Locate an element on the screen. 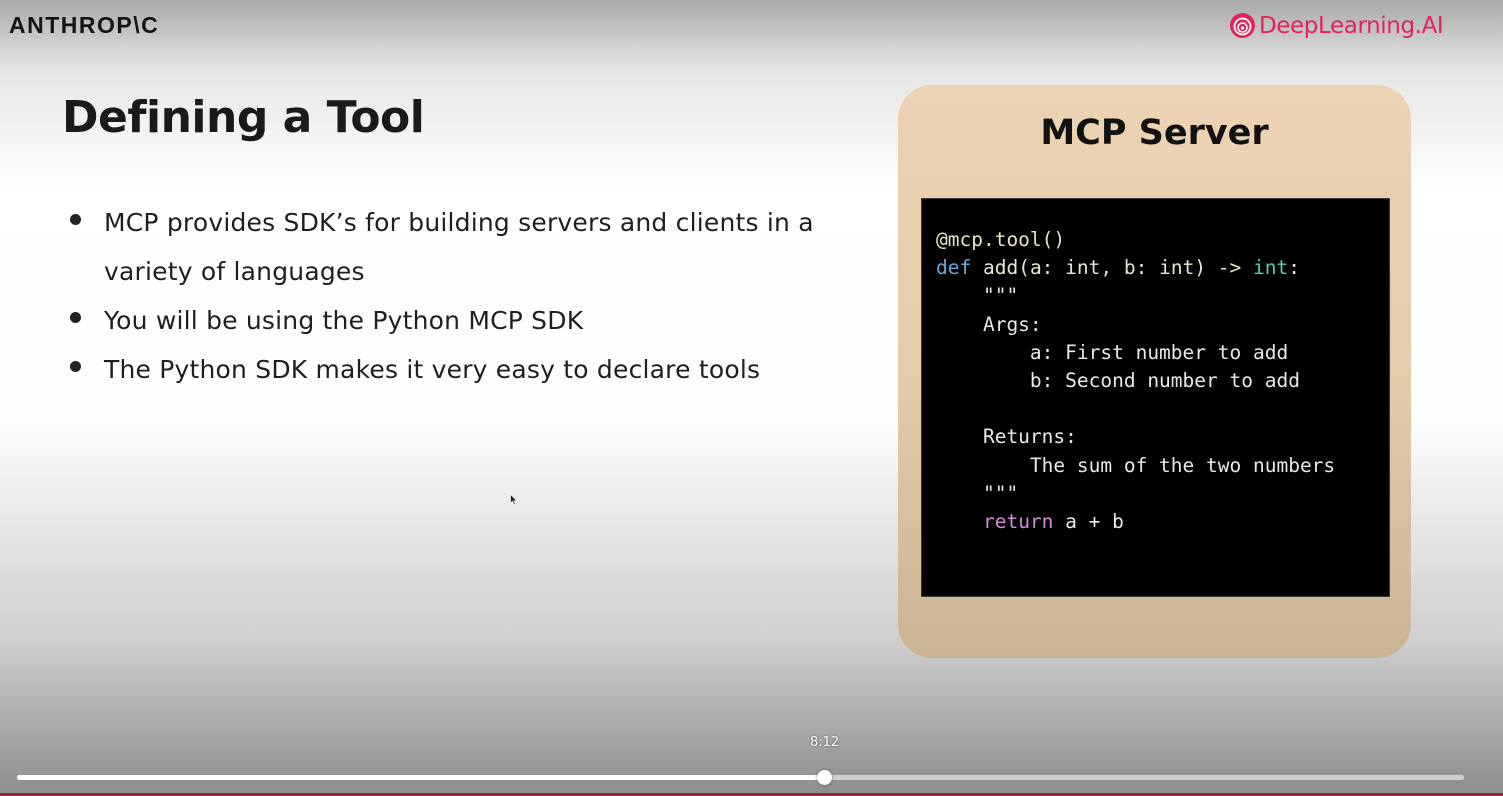 The height and width of the screenshot is (796, 1503). video-progress-bar is located at coordinates (740, 777).